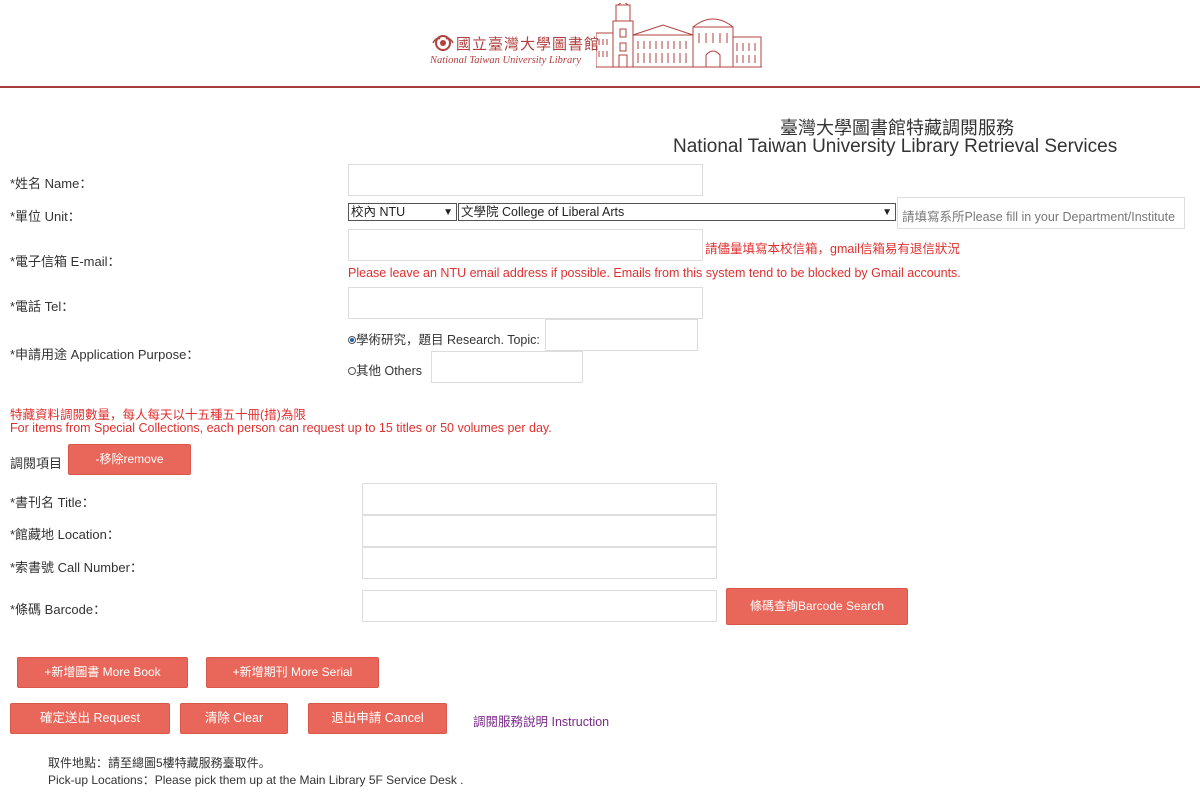 The height and width of the screenshot is (801, 1200). What do you see at coordinates (528, 44) in the screenshot?
I see `logo-text-cn: 國立臺灣大學圖書館` at bounding box center [528, 44].